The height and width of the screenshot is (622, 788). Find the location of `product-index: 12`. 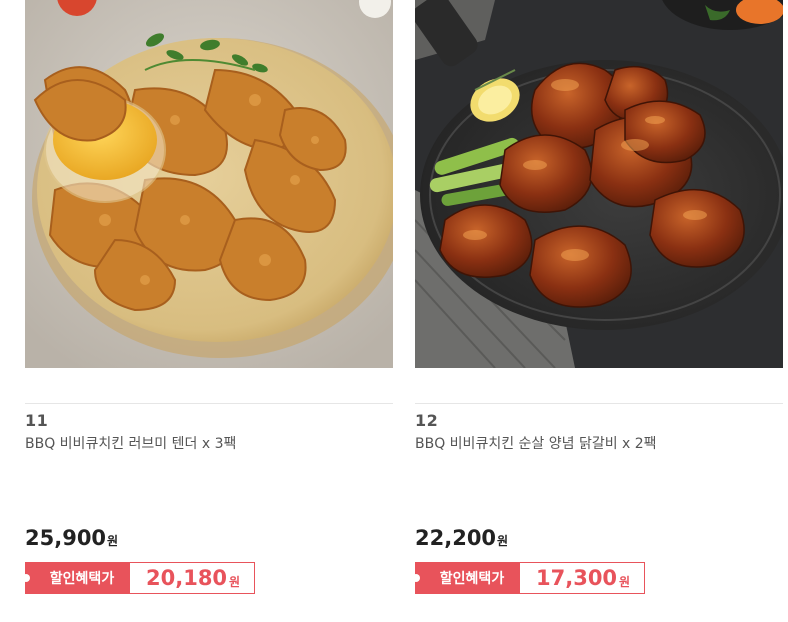

product-index: 12 is located at coordinates (427, 420).